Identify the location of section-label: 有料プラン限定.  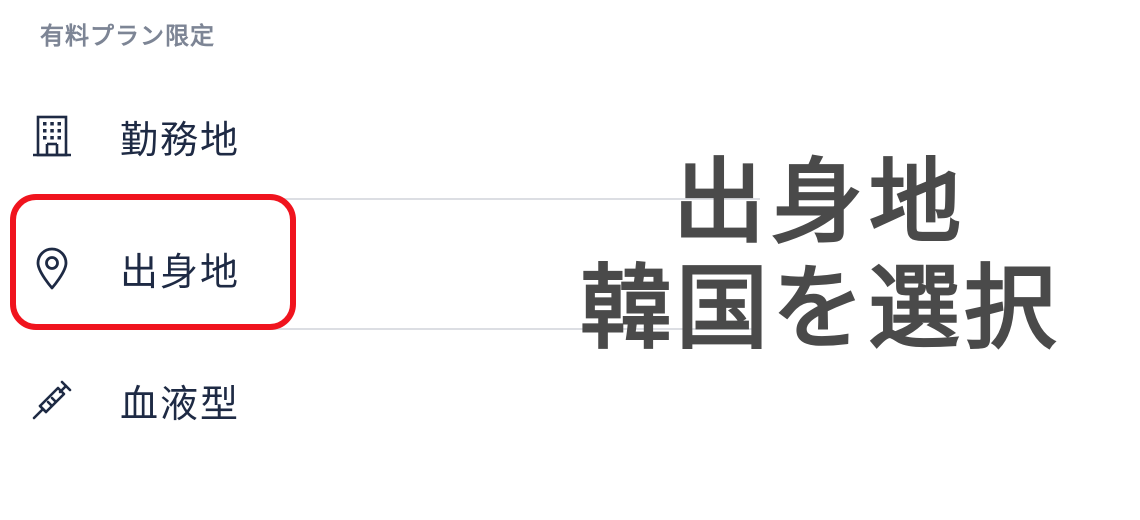
(127, 36).